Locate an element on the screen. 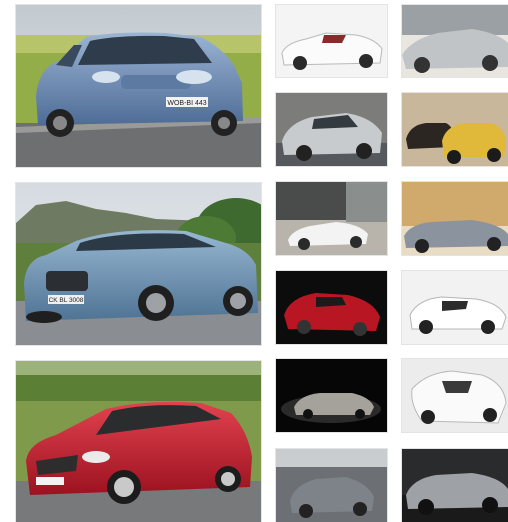 This screenshot has width=508, height=522. silver-sports-coupe-image is located at coordinates (331, 129).